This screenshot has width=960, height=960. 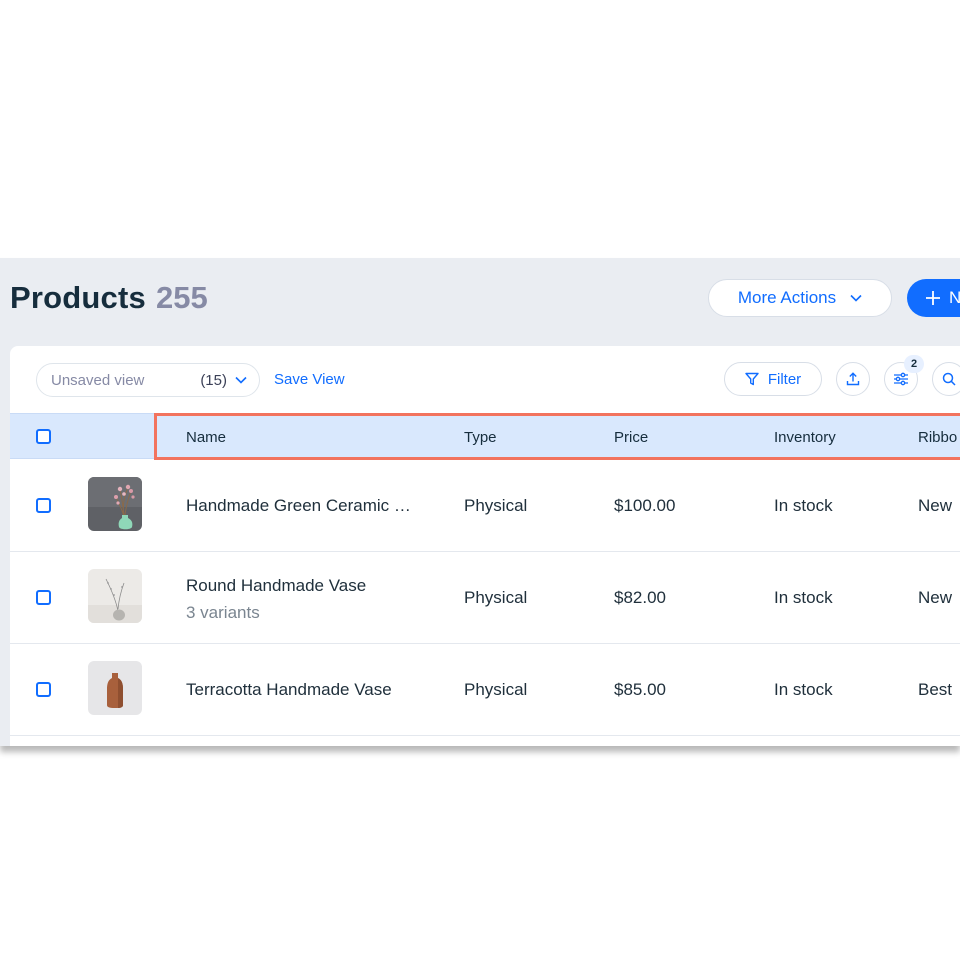 What do you see at coordinates (276, 585) in the screenshot?
I see `product-name: Round Handmade Vase` at bounding box center [276, 585].